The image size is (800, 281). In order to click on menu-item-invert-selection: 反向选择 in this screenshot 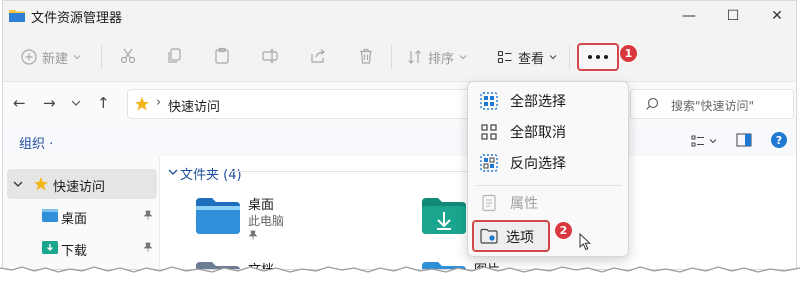, I will do `click(549, 163)`.